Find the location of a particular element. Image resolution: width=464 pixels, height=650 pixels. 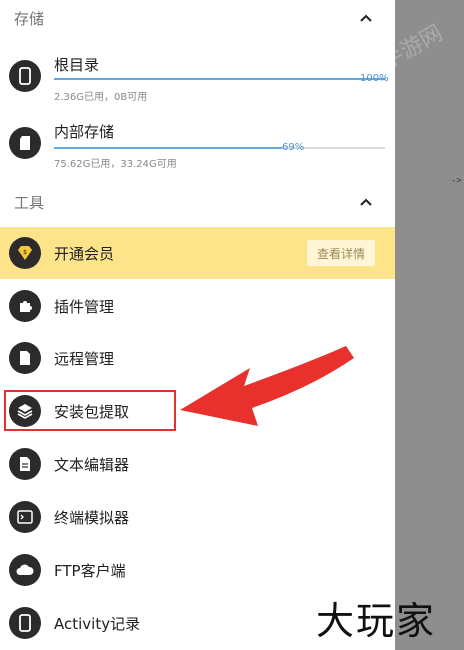

storage-usage-text: 2.36G已用，0B可用 is located at coordinates (101, 97).